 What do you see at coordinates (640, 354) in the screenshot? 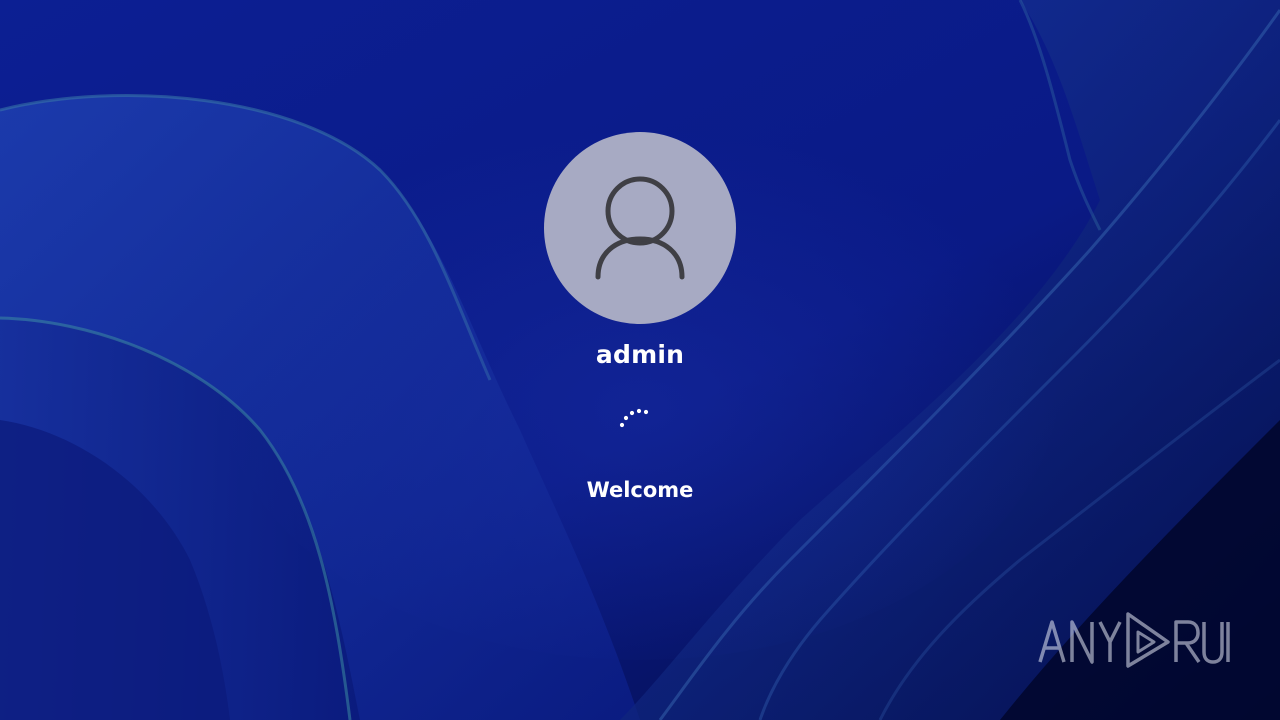
I see `username-label: admin` at bounding box center [640, 354].